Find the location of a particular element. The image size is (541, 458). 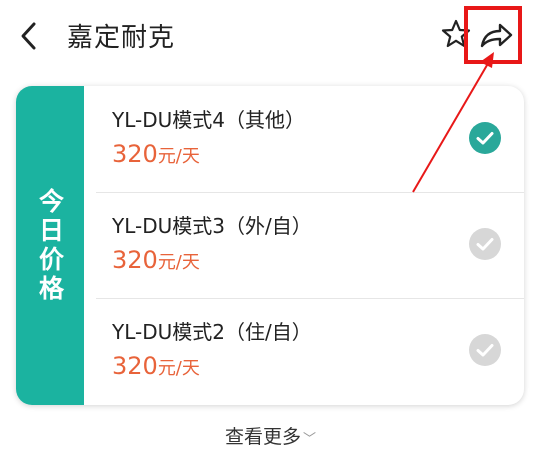

selected-check-icon is located at coordinates (485, 138).